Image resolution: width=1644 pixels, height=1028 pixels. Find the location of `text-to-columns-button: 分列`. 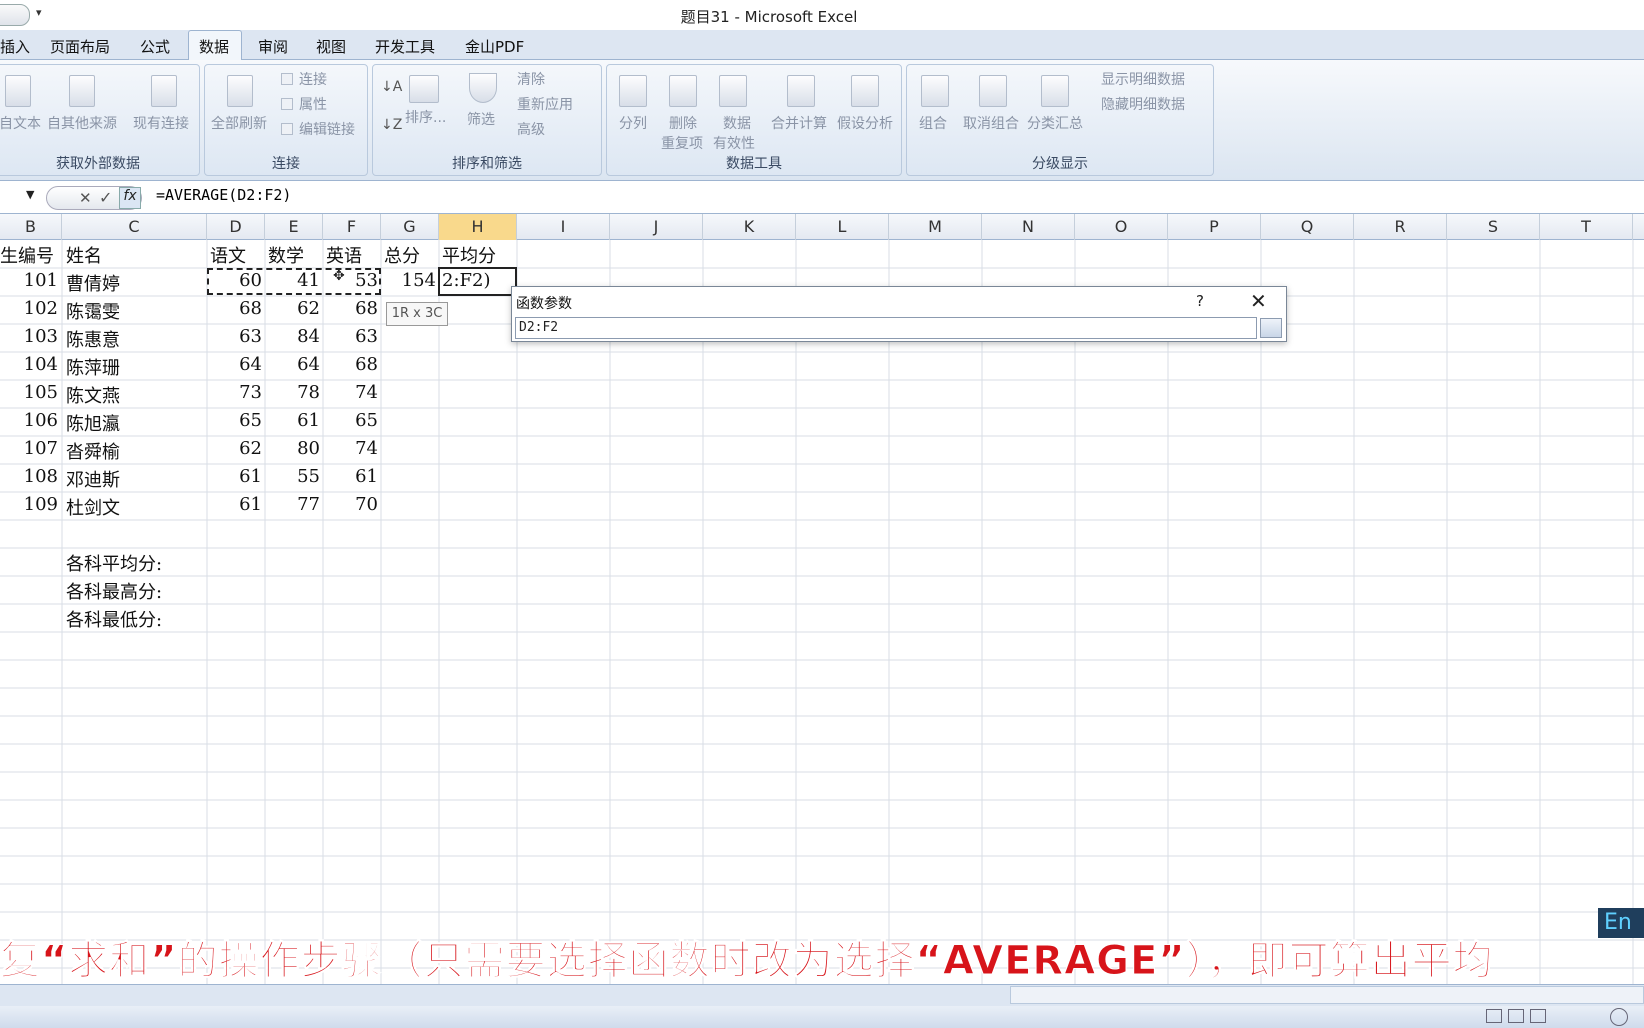

text-to-columns-button: 分列 is located at coordinates (633, 123).